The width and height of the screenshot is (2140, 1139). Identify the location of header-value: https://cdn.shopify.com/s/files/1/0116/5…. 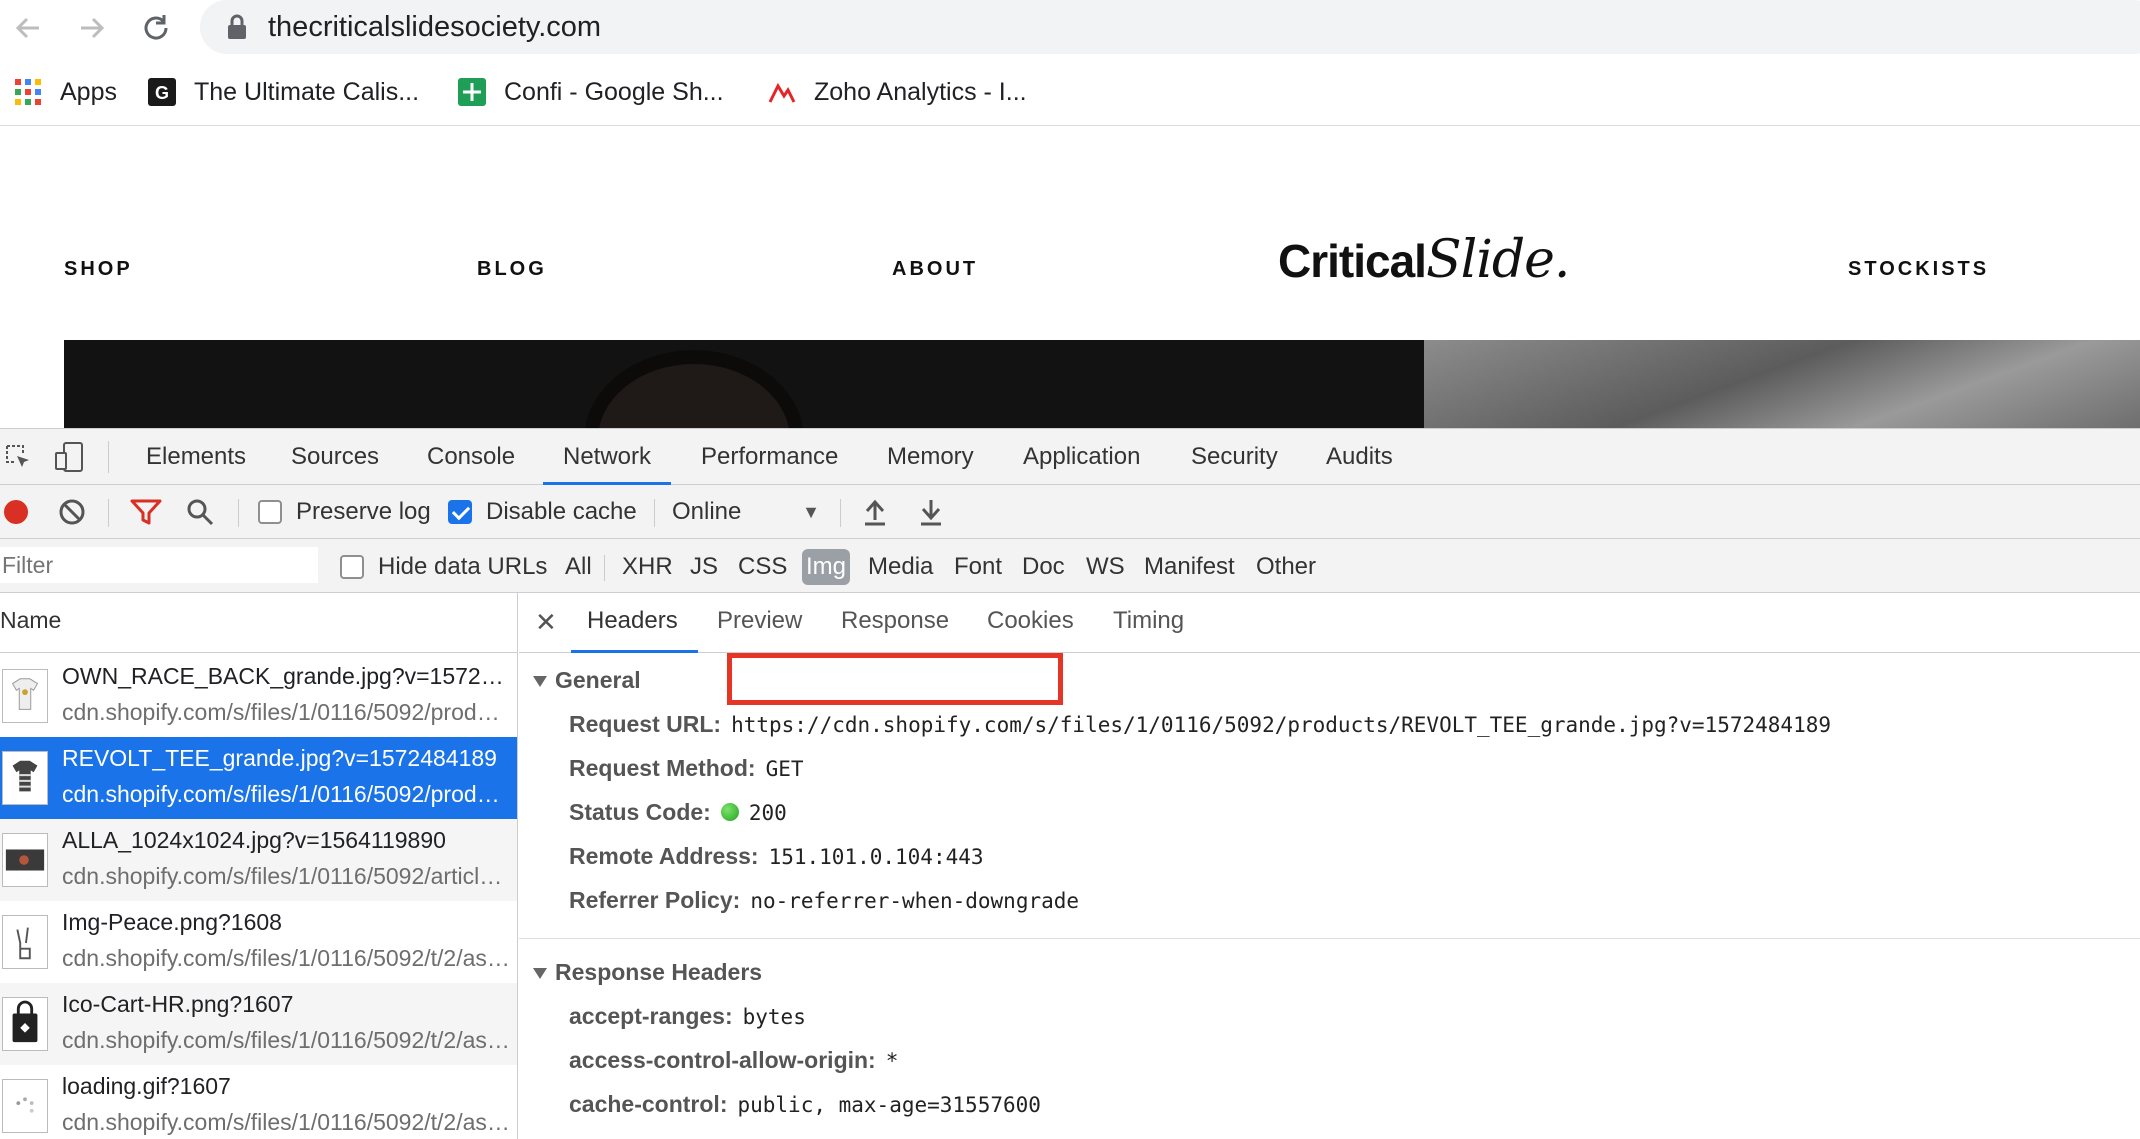
(1281, 725).